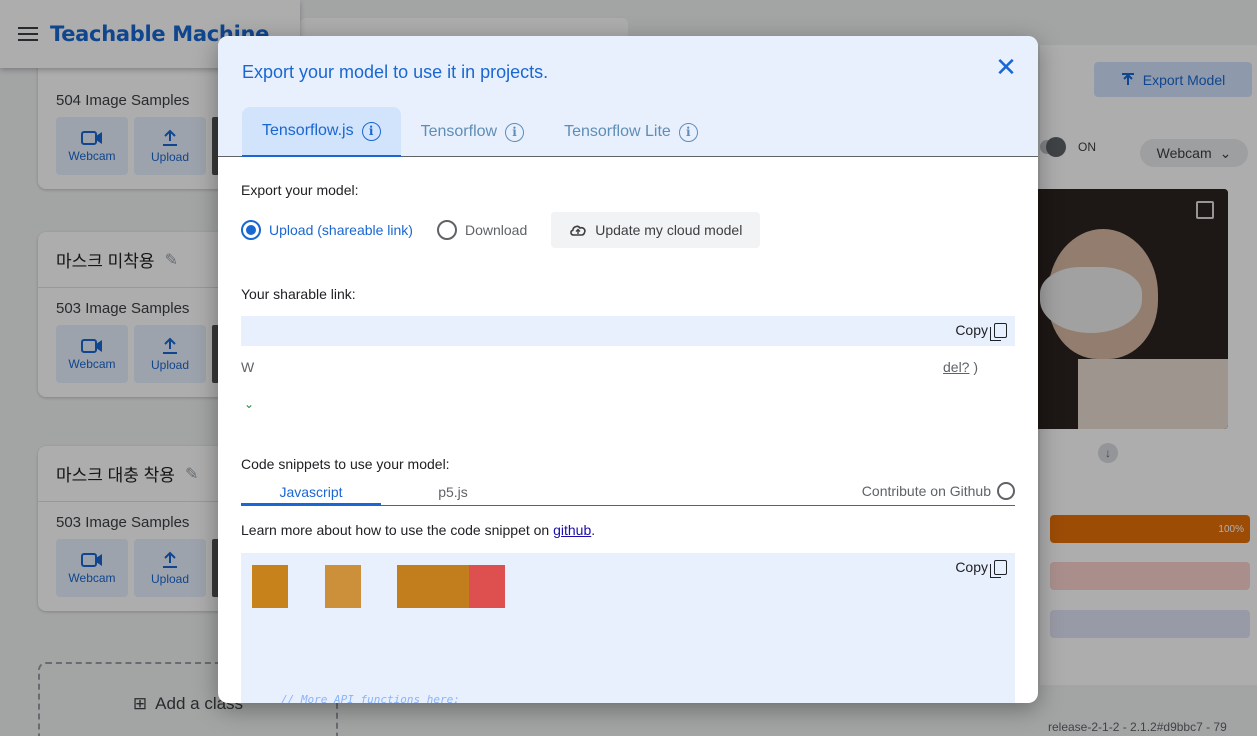  I want to click on export-label: Export your model:, so click(300, 190).